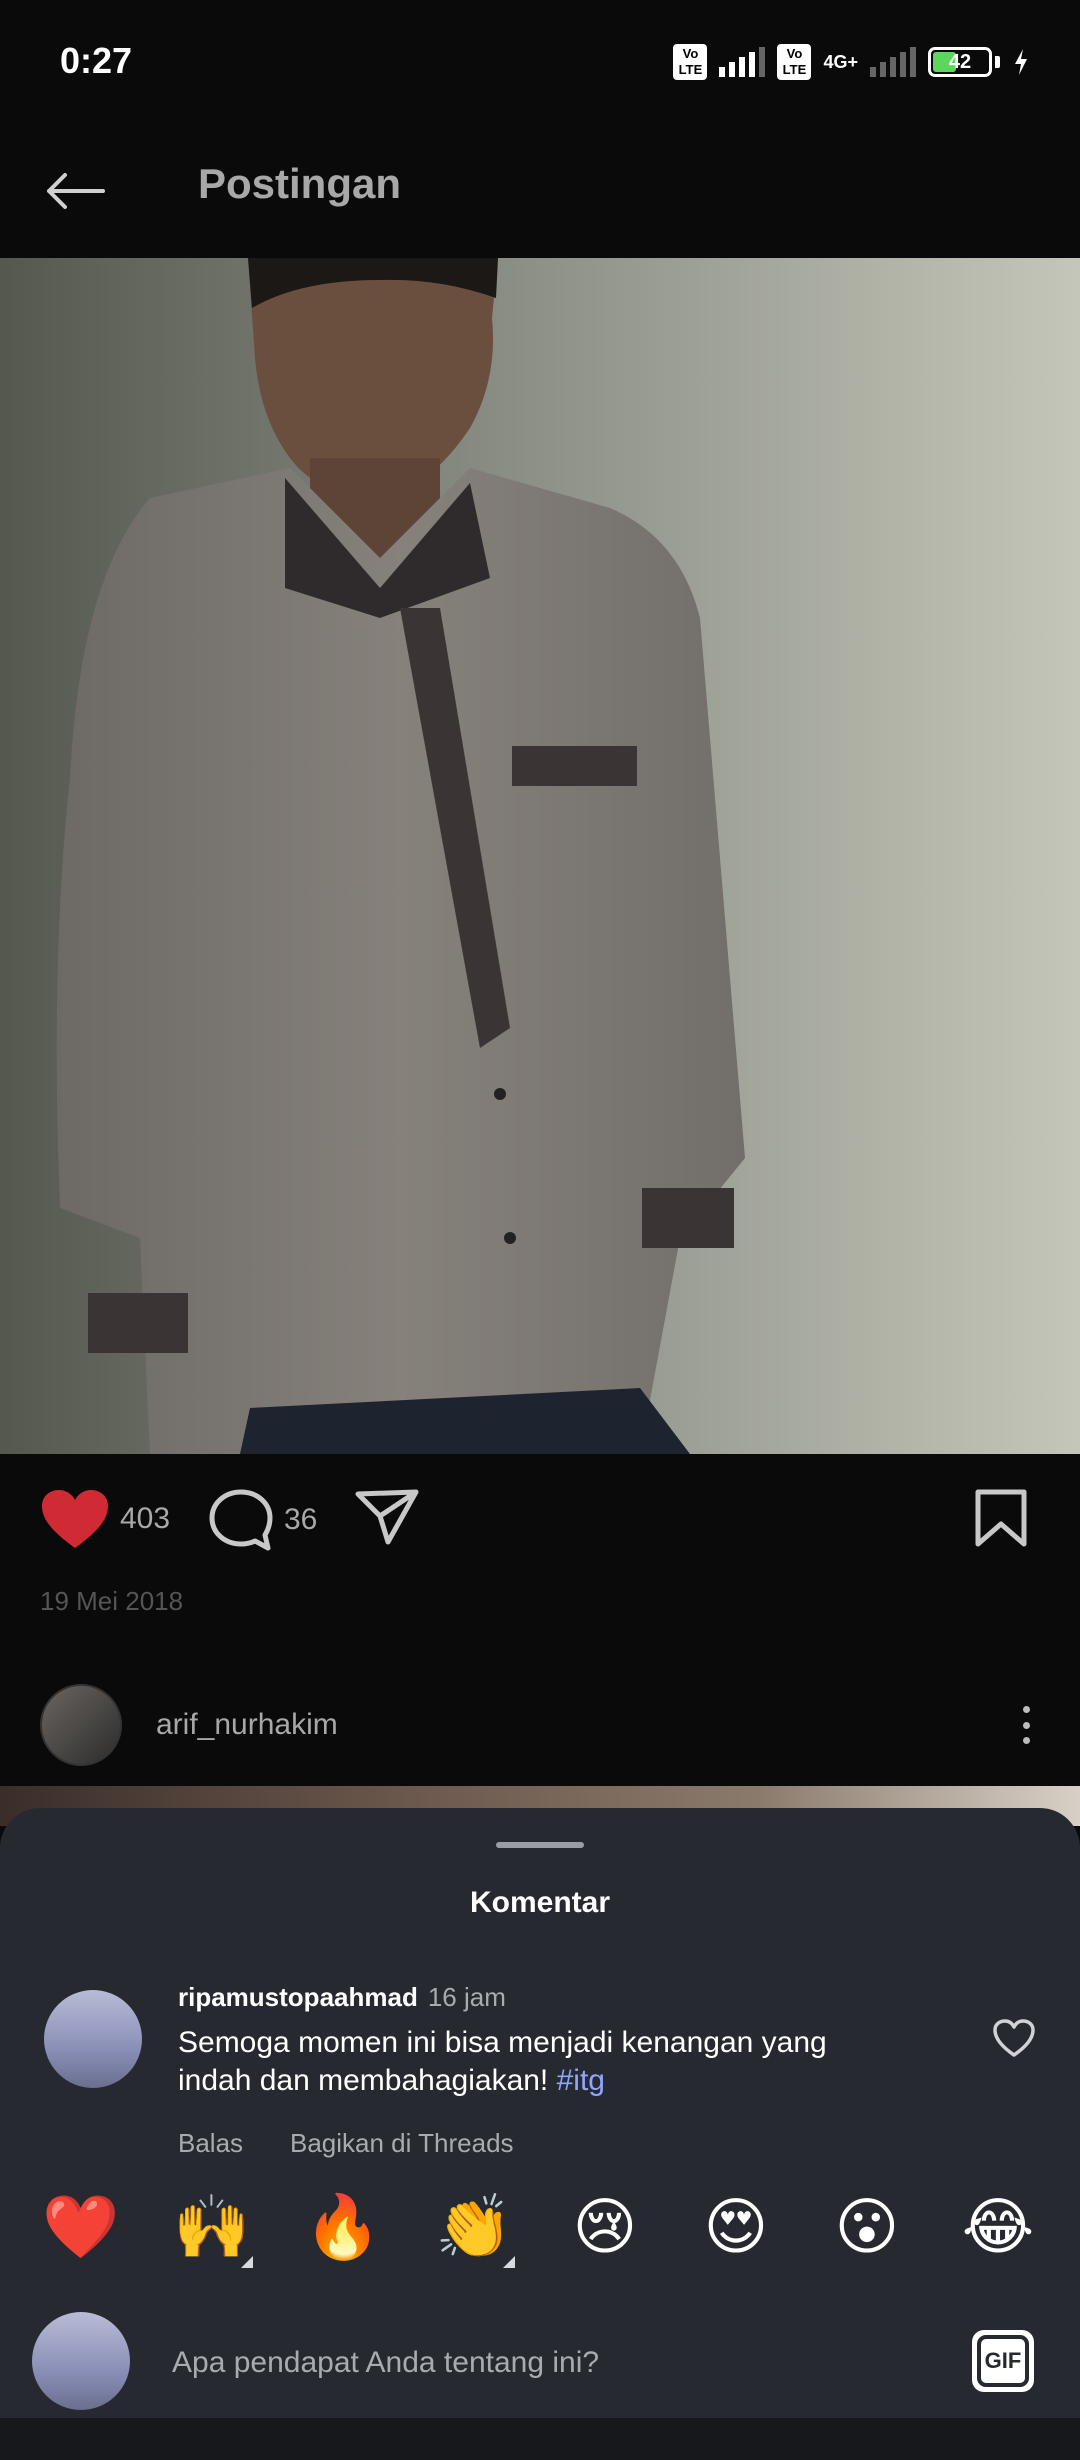  I want to click on comment-input, so click(552, 2363).